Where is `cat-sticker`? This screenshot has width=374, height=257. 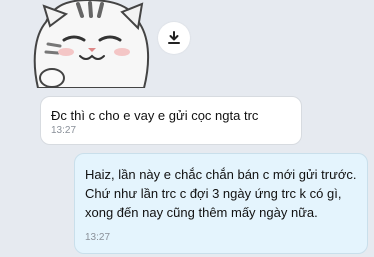 cat-sticker is located at coordinates (96, 44).